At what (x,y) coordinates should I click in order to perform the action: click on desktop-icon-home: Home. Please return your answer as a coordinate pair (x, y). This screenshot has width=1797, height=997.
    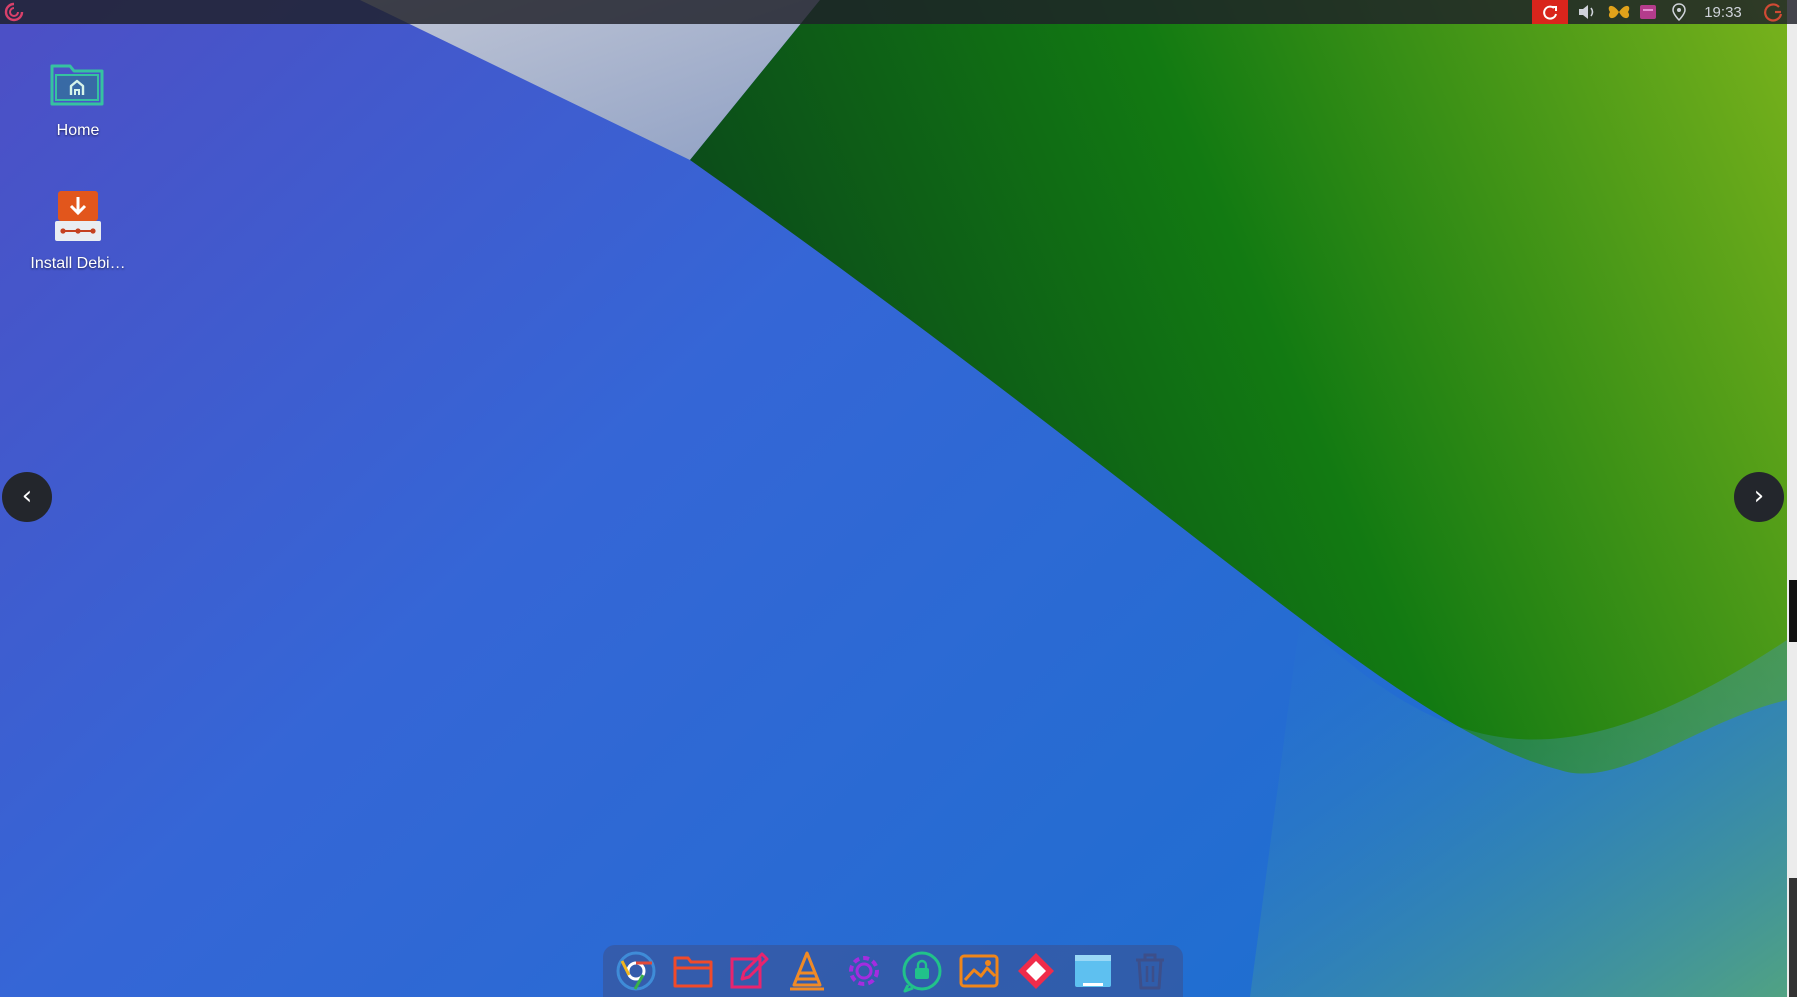
    Looking at the image, I should click on (78, 96).